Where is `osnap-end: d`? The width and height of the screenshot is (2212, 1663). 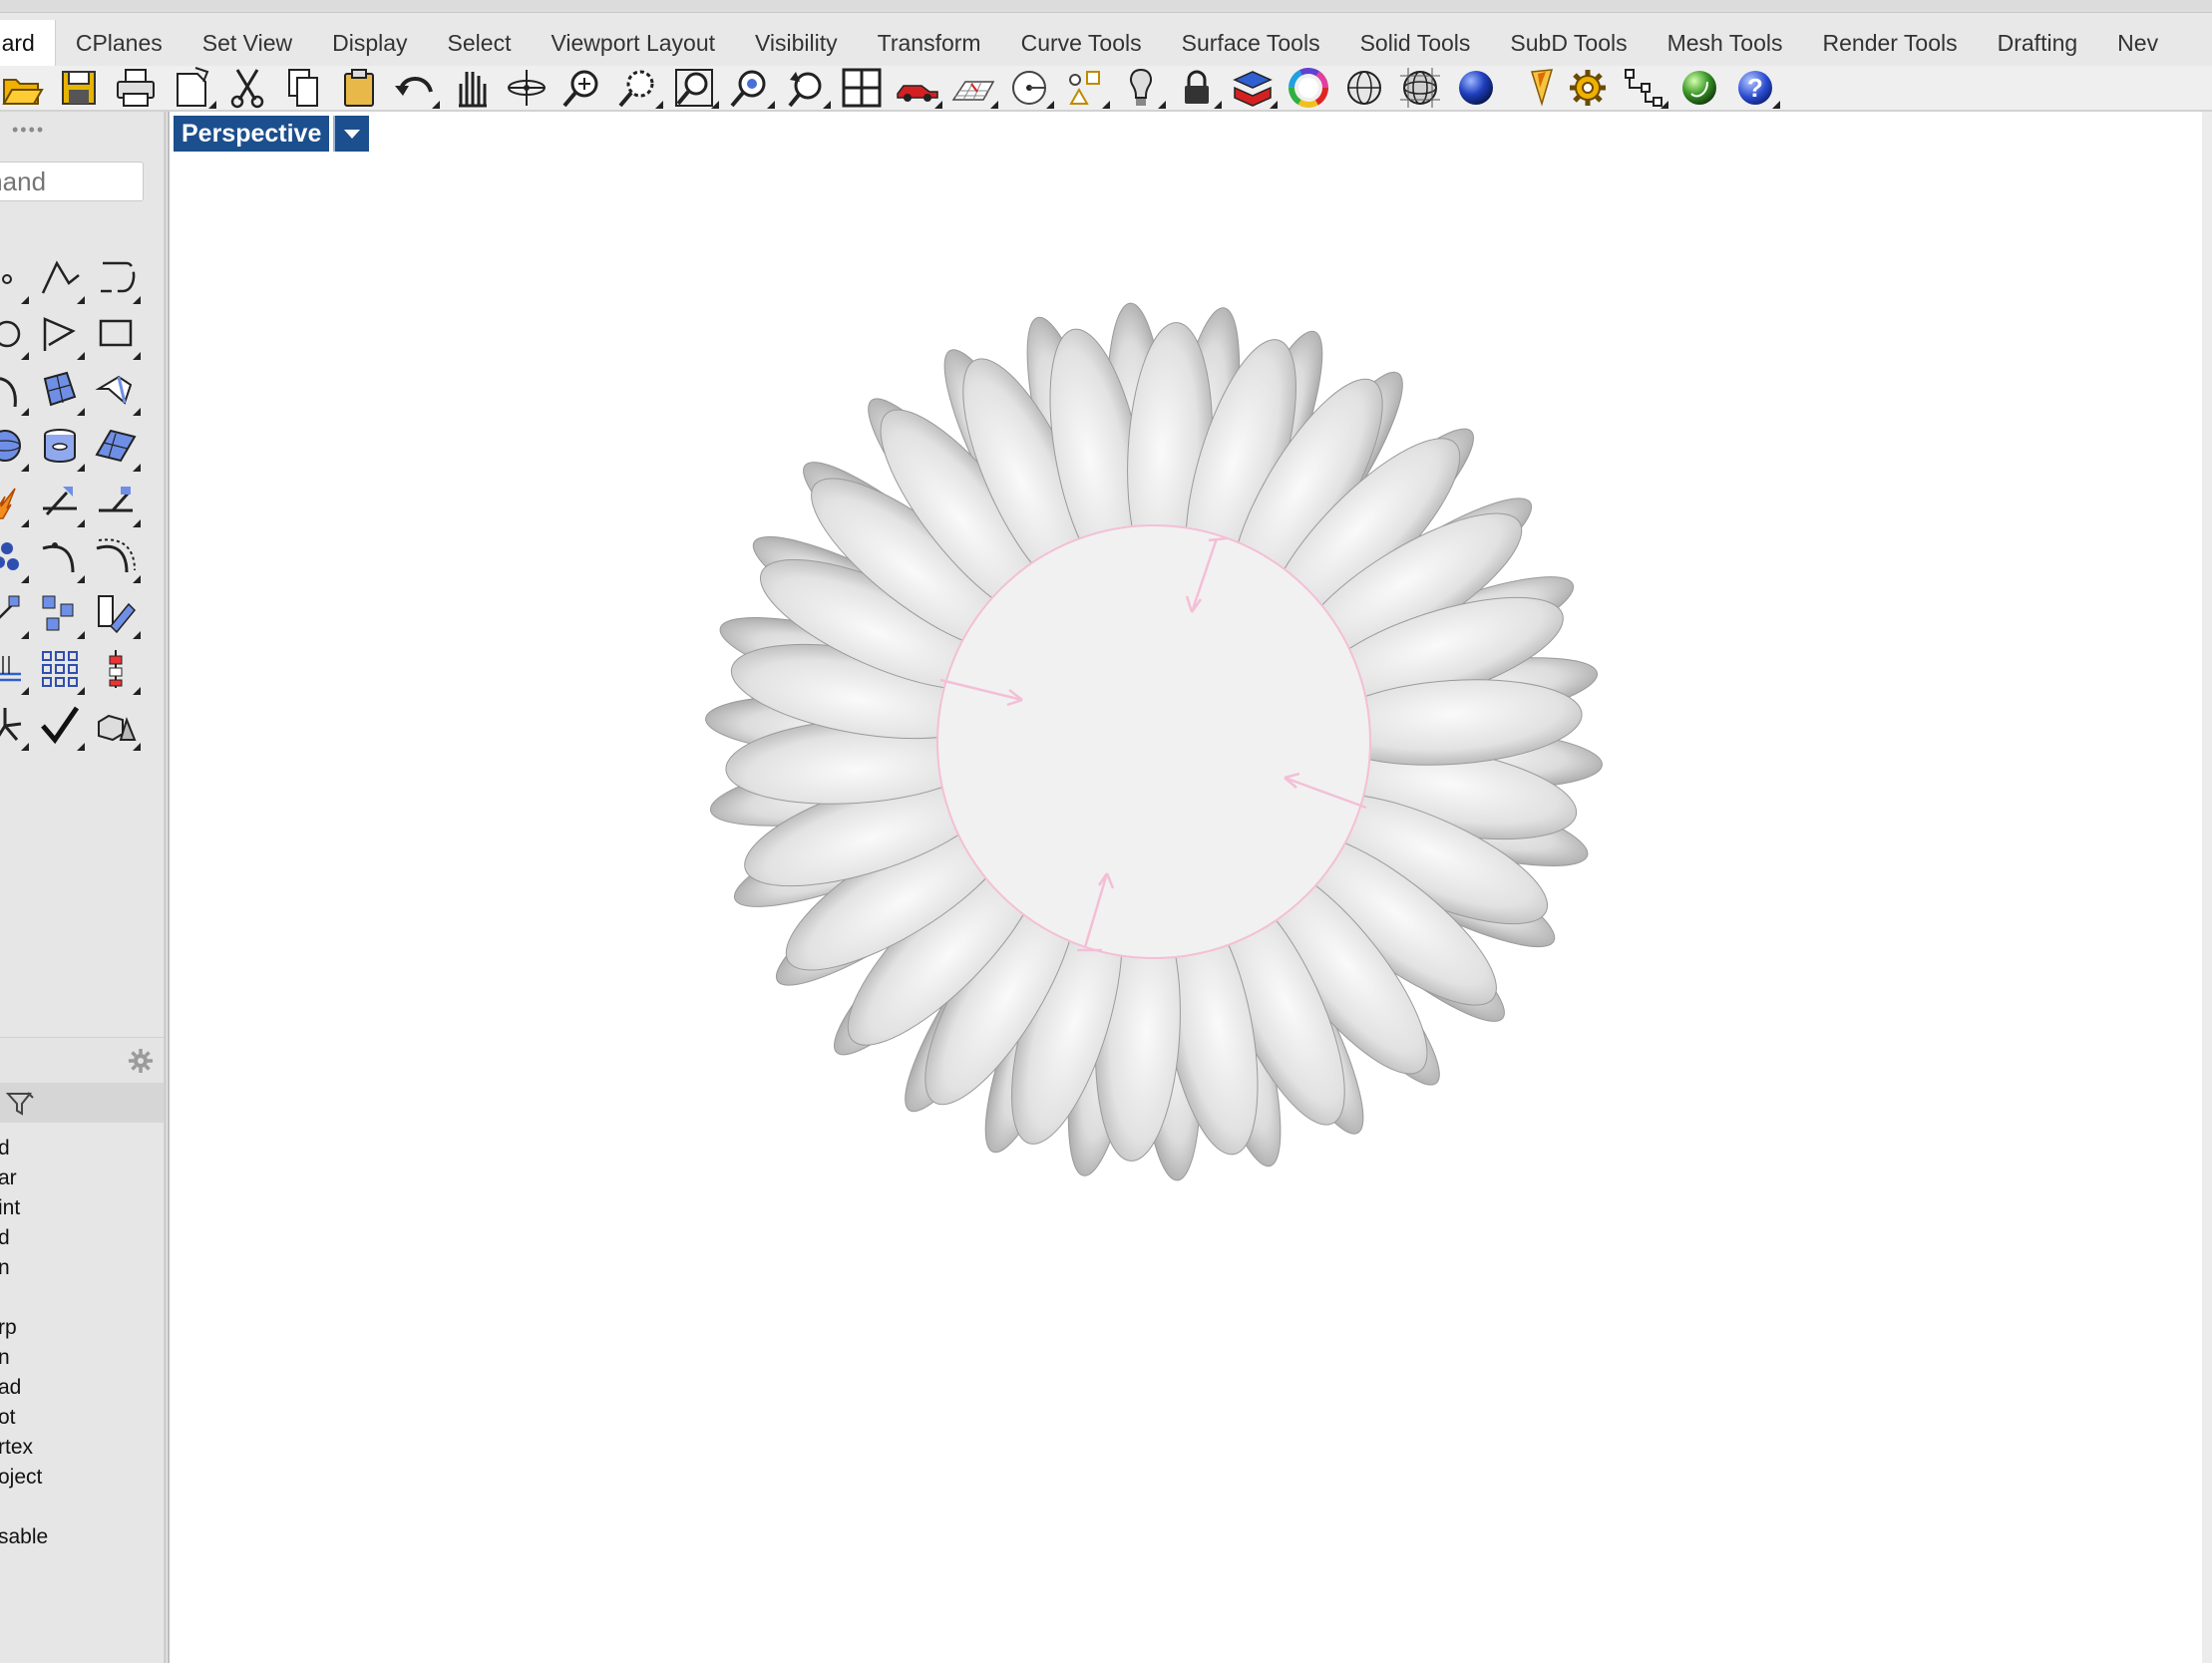 osnap-end: d is located at coordinates (5, 1149).